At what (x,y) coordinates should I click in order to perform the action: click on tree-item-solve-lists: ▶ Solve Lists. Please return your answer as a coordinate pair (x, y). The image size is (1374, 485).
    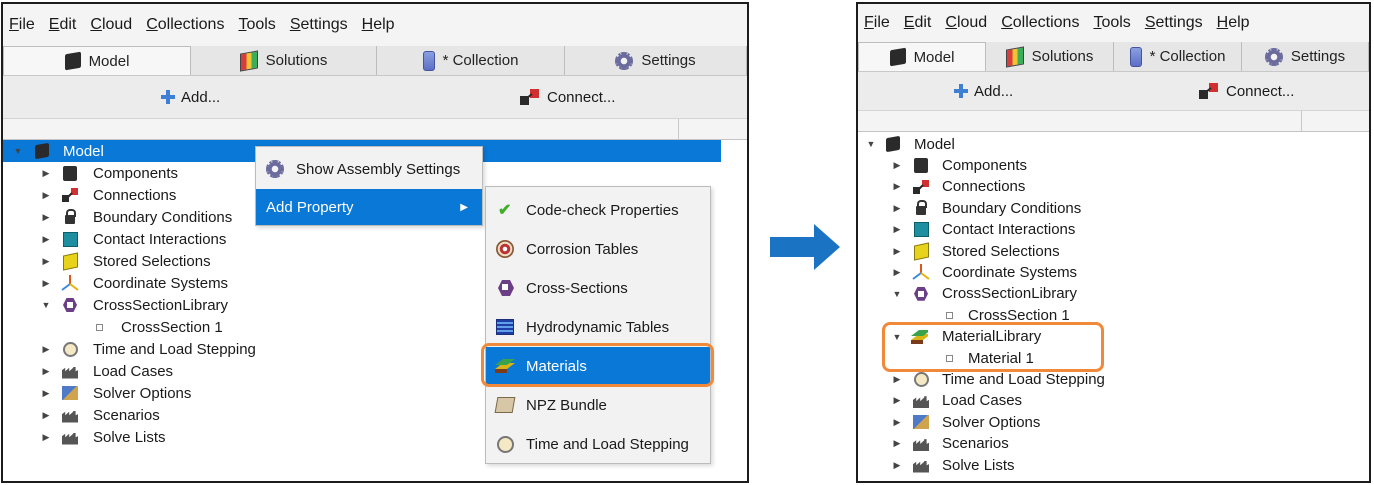
    Looking at the image, I should click on (1113, 465).